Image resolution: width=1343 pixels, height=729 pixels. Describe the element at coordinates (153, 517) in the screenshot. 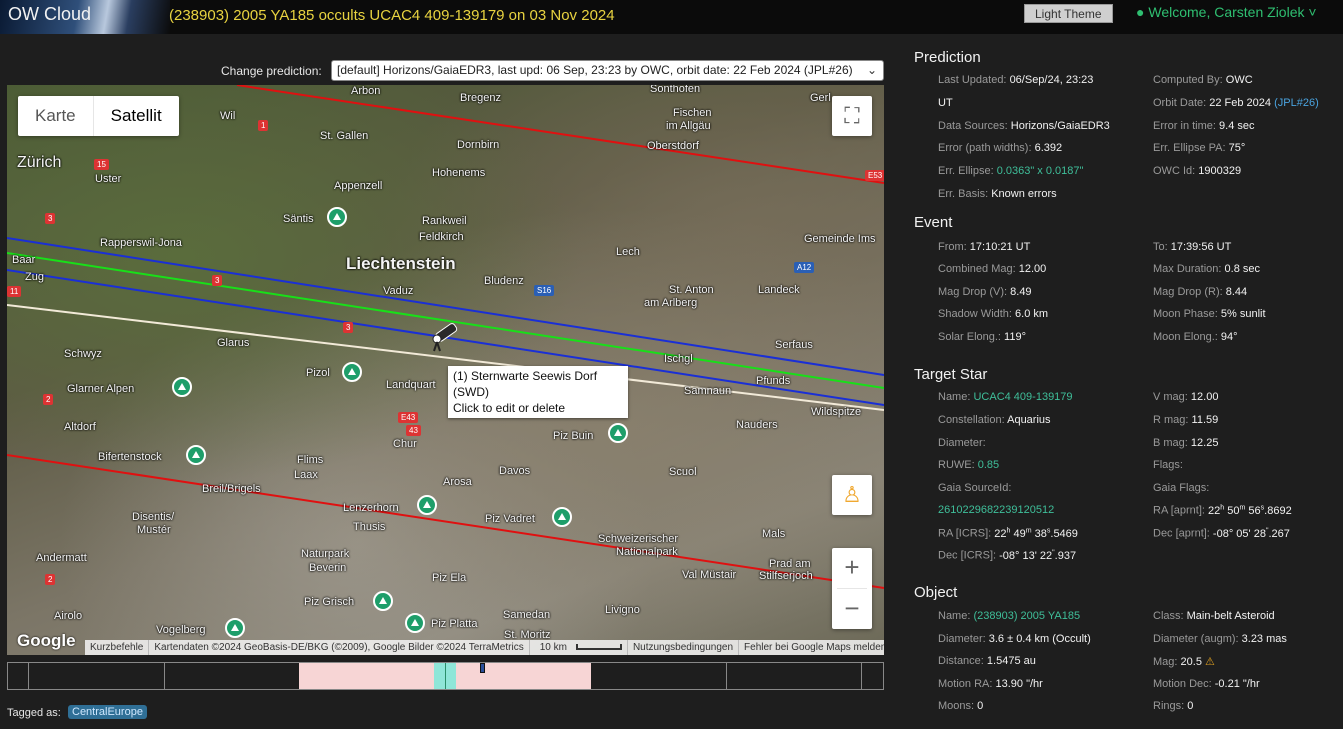

I see `map-label: Disentis/` at that location.